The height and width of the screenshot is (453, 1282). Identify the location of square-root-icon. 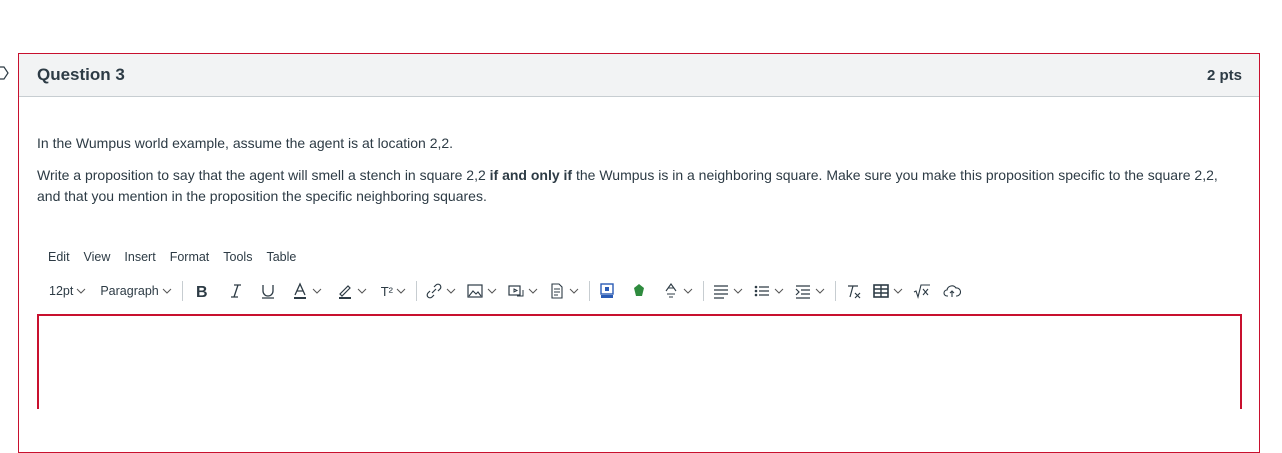
(921, 291).